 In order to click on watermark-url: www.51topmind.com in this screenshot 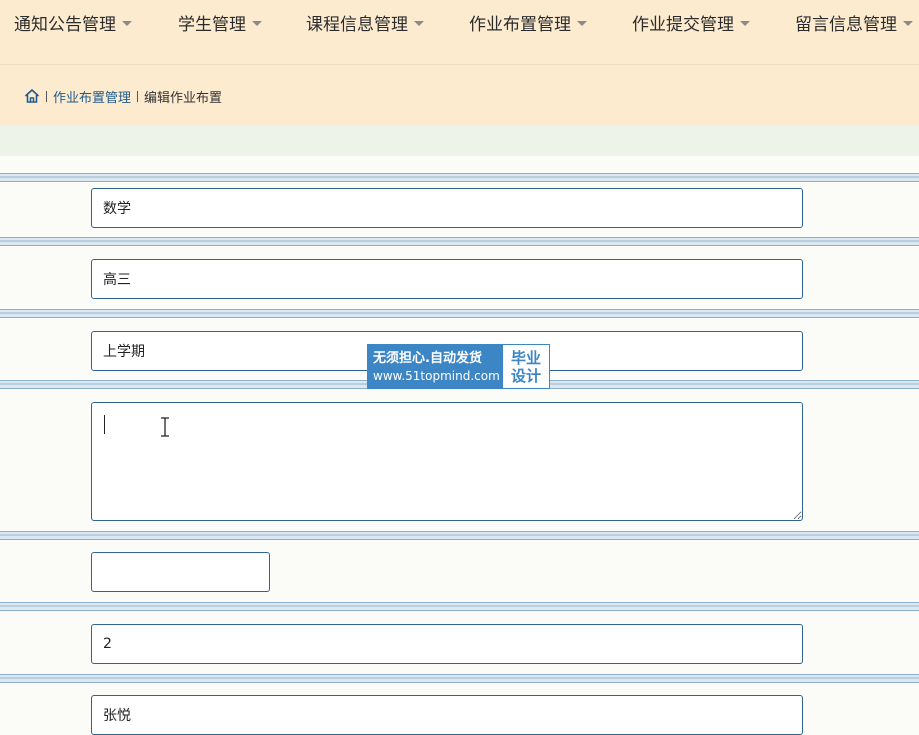, I will do `click(436, 375)`.